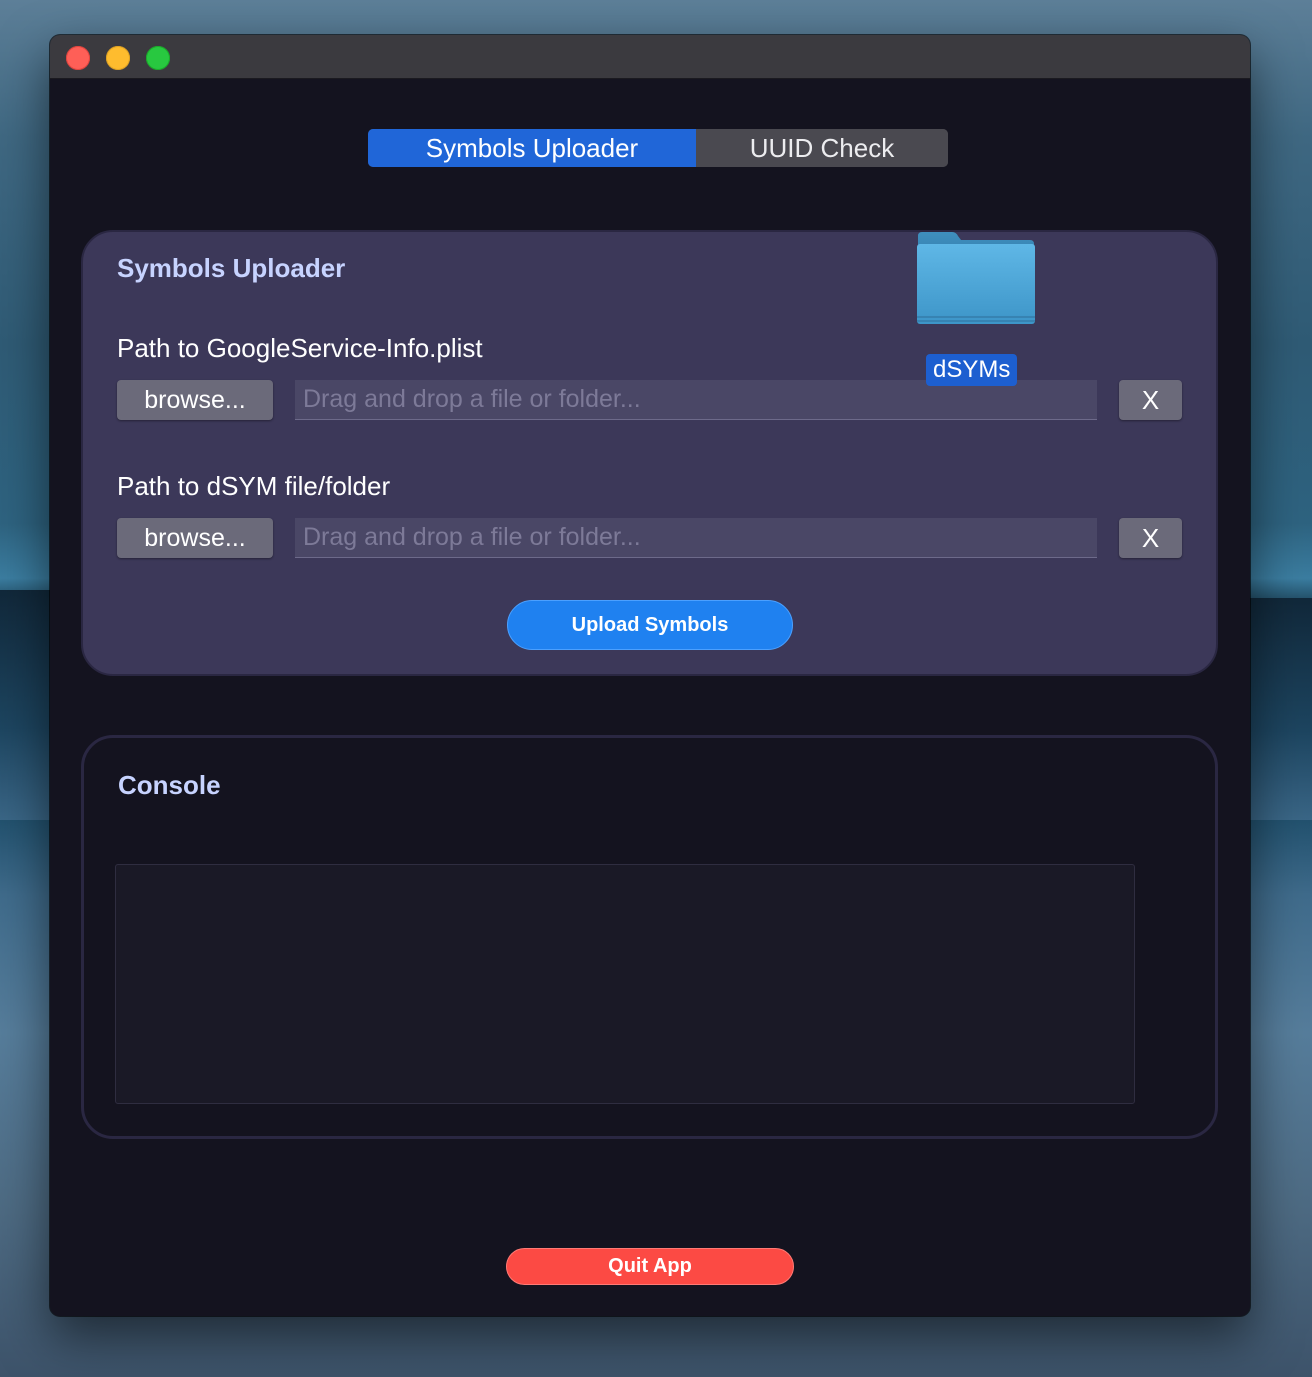 This screenshot has width=1312, height=1377. I want to click on tab-control: Symbols Uploader UUID Check, so click(658, 148).